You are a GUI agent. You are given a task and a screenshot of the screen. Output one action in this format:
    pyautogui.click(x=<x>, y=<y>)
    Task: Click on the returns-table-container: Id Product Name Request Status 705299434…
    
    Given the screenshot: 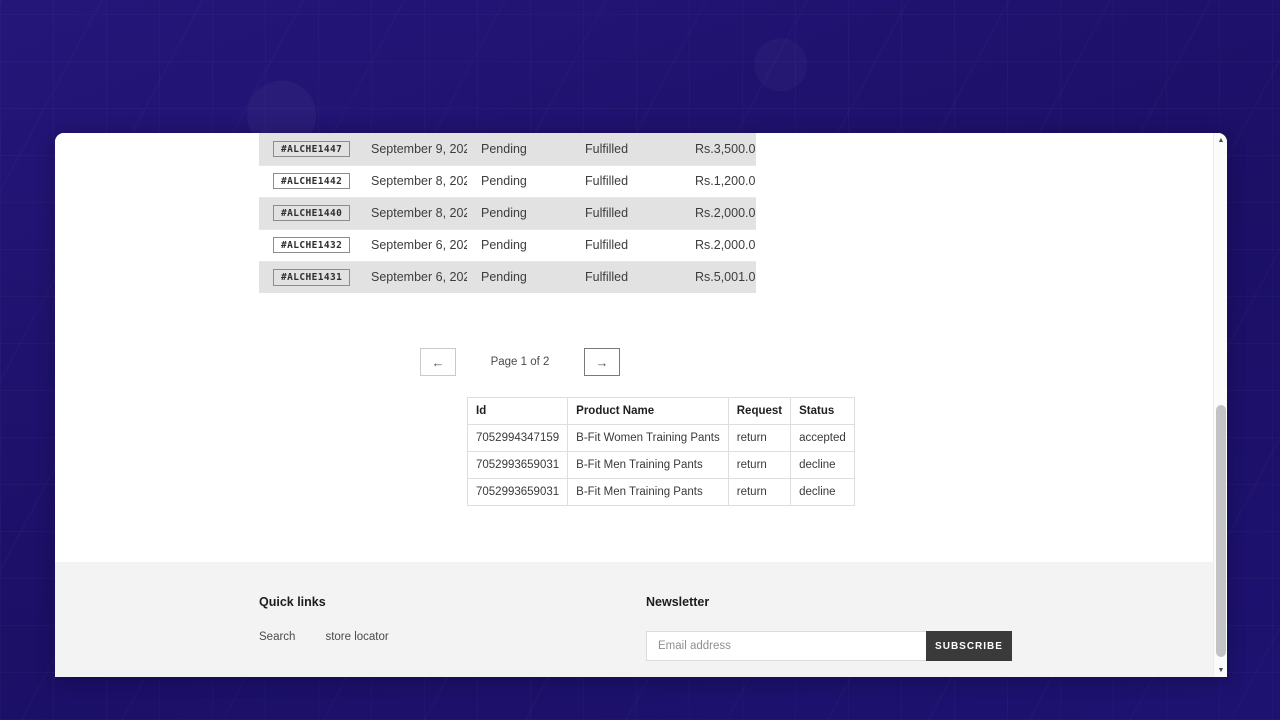 What is the action you would take?
    pyautogui.click(x=660, y=451)
    